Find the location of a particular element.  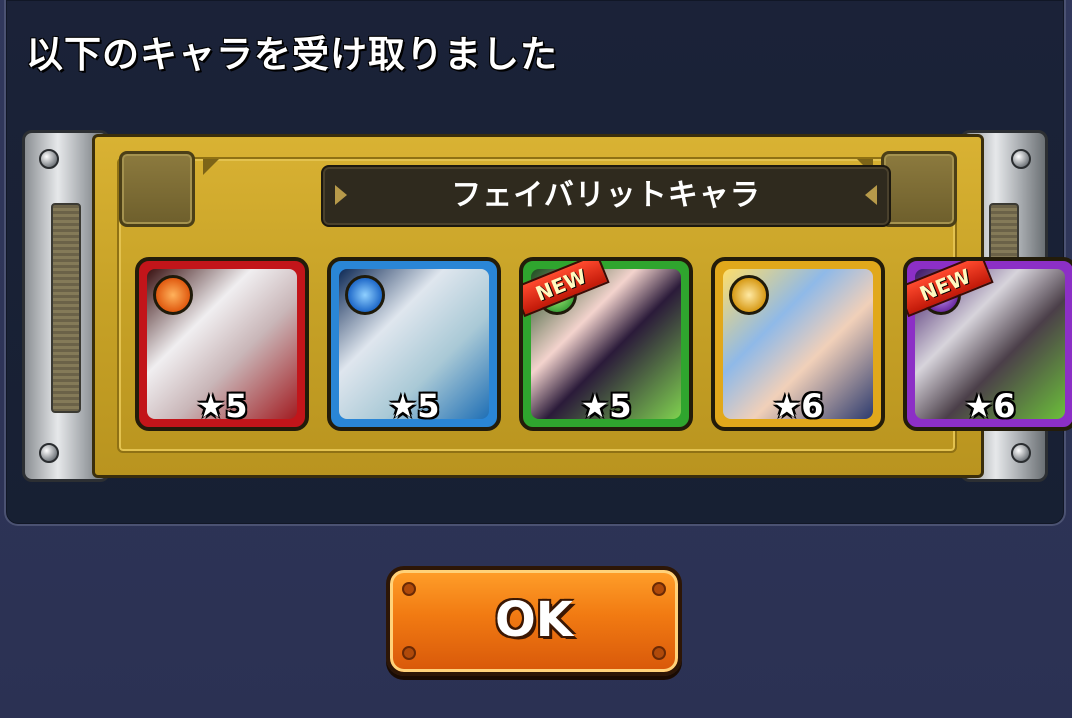

corner-triangle-icon is located at coordinates (211, 167).